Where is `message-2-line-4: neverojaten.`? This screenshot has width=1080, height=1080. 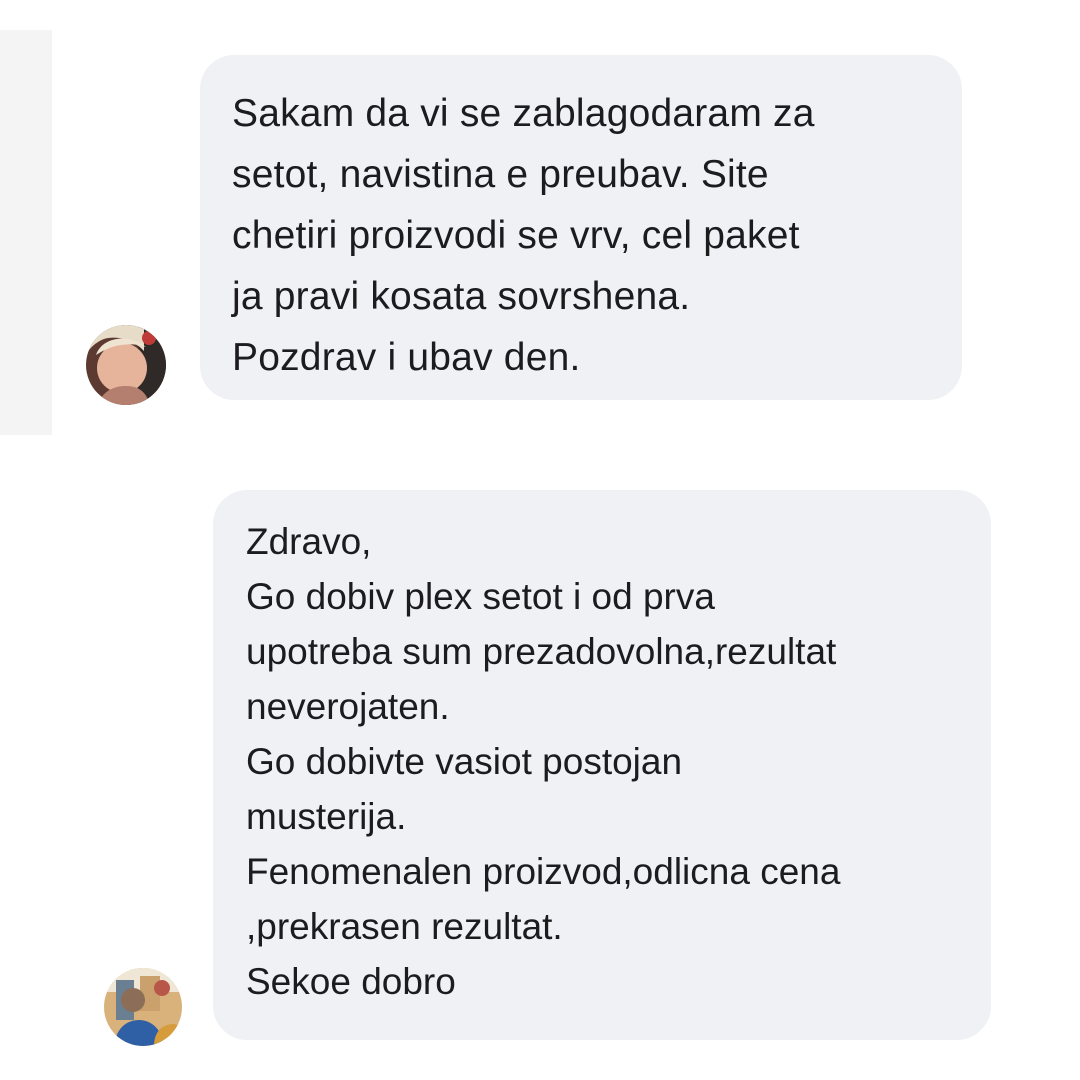
message-2-line-4: neverojaten. is located at coordinates (348, 706).